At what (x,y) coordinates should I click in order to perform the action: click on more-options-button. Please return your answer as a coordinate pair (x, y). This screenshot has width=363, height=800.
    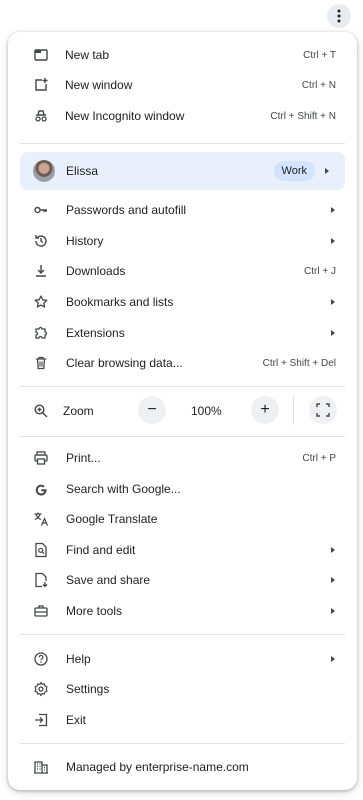
    Looking at the image, I should click on (339, 16).